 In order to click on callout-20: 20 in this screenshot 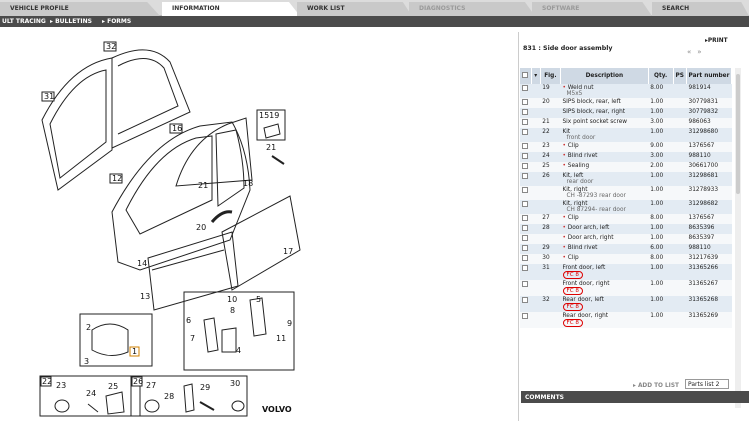, I will do `click(201, 227)`.